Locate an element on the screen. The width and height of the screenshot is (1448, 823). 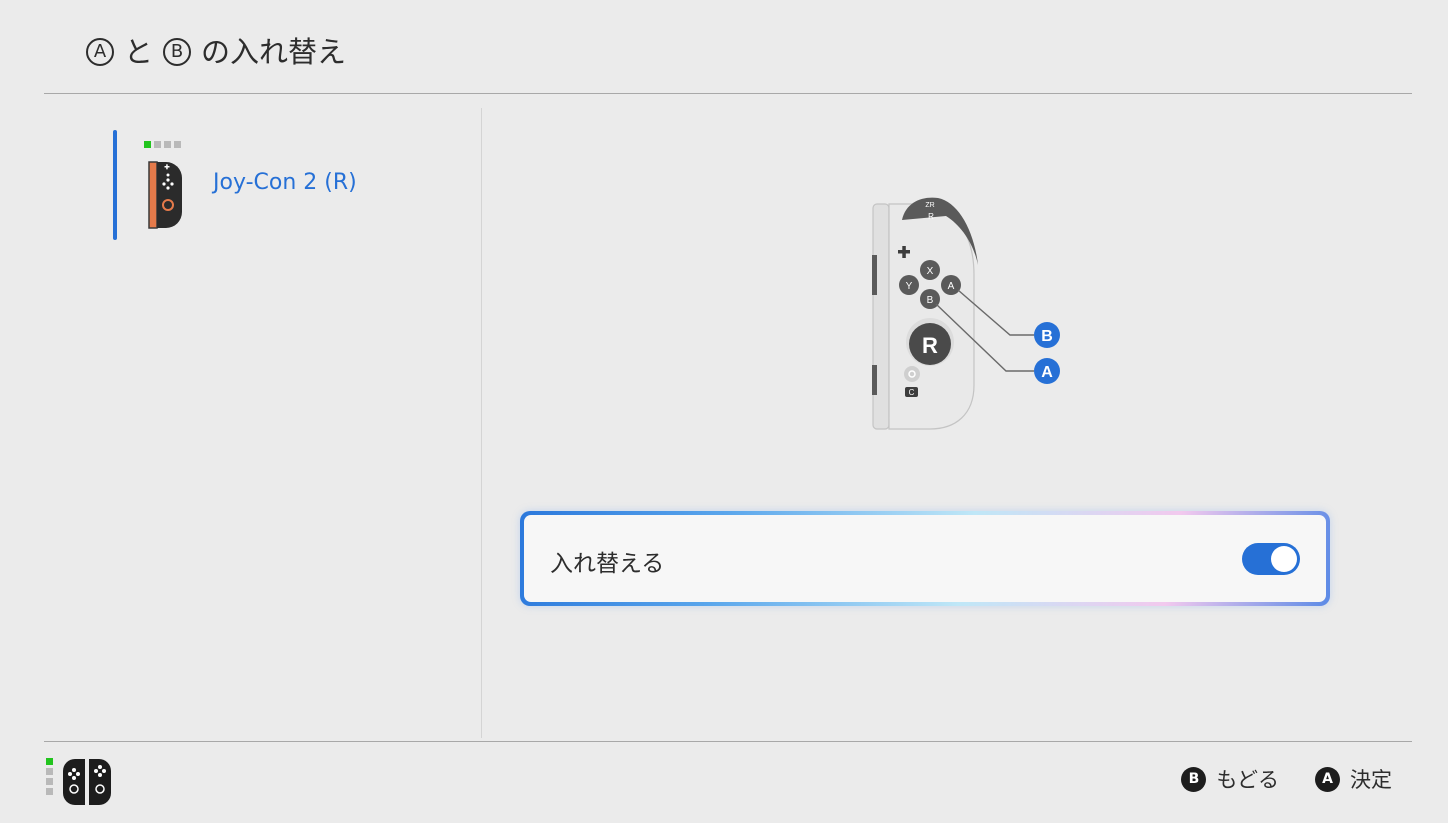
selection-indicator is located at coordinates (115, 185).